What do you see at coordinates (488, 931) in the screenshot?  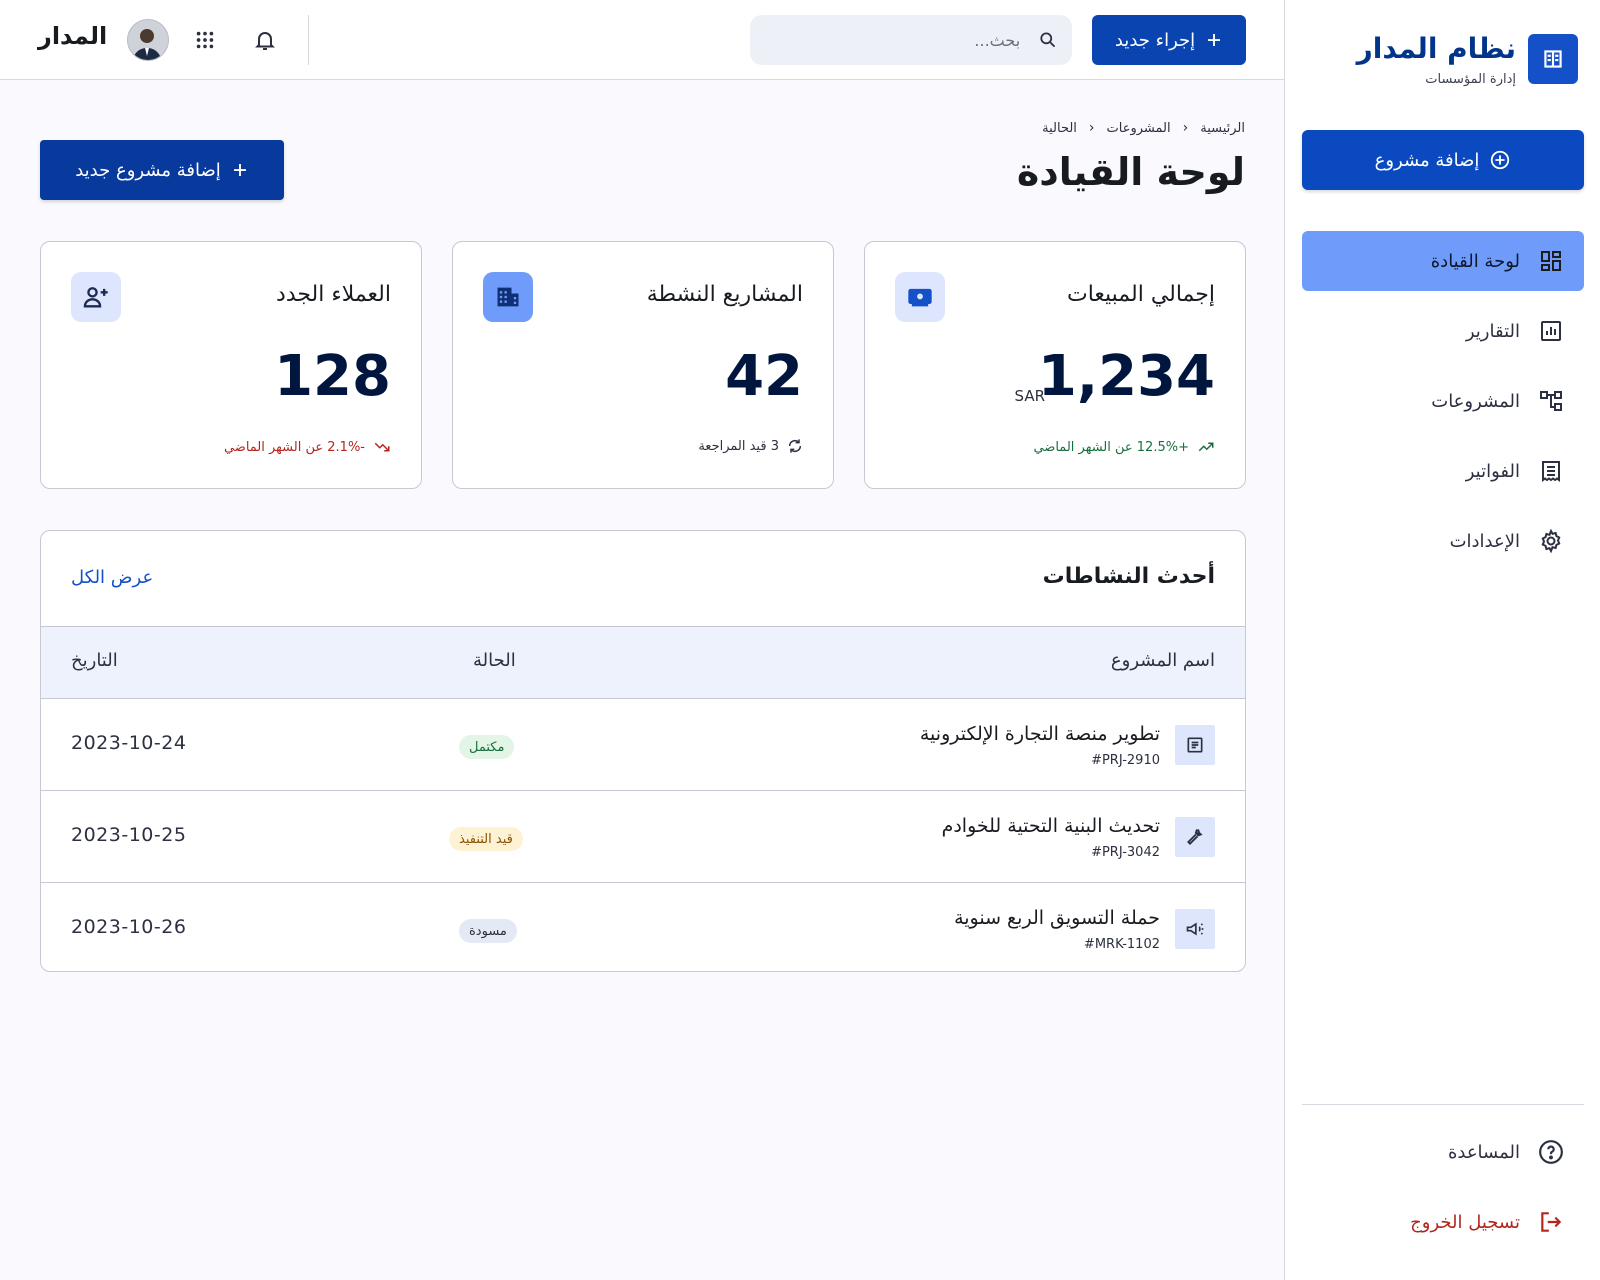 I see `status-badge: مسودة` at bounding box center [488, 931].